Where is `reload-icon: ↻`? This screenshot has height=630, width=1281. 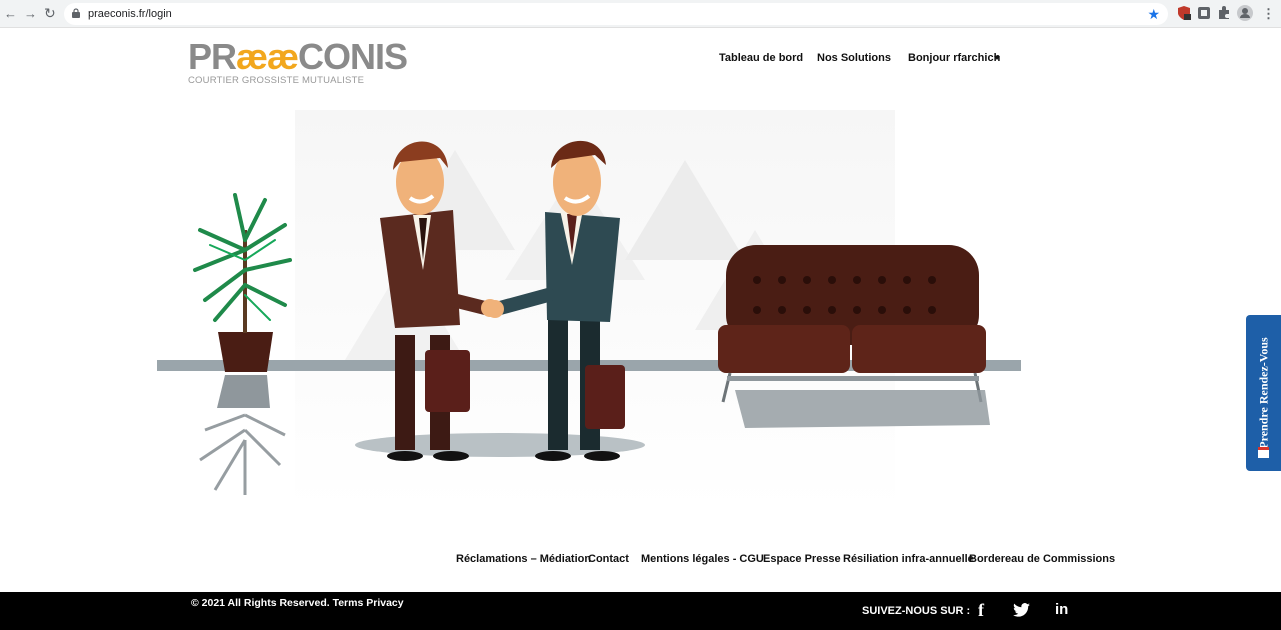 reload-icon: ↻ is located at coordinates (50, 13).